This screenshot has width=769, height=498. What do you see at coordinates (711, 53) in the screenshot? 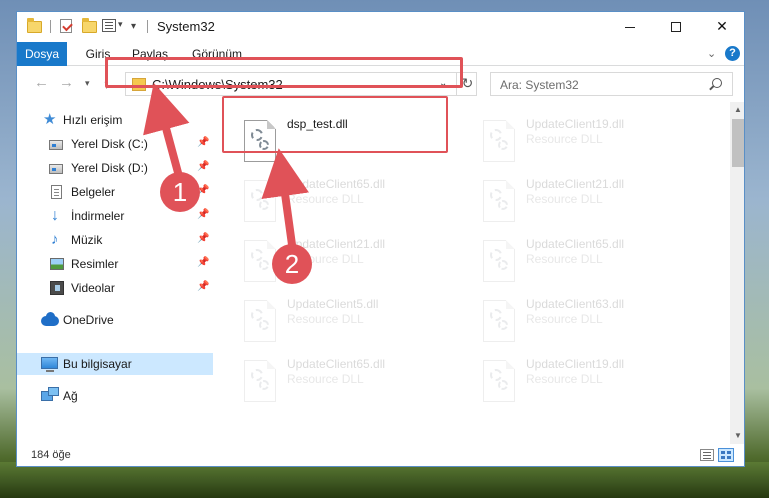
I see `ribbon-expand-chevron-icon: ⌄` at bounding box center [711, 53].